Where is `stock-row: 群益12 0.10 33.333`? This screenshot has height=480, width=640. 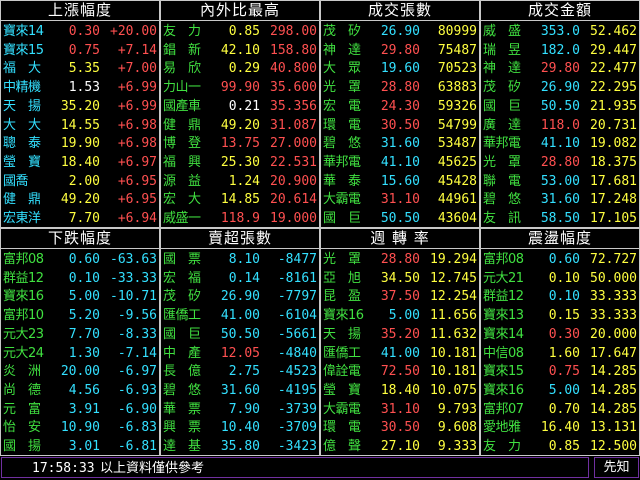
stock-row: 群益12 0.10 33.333 is located at coordinates (560, 297).